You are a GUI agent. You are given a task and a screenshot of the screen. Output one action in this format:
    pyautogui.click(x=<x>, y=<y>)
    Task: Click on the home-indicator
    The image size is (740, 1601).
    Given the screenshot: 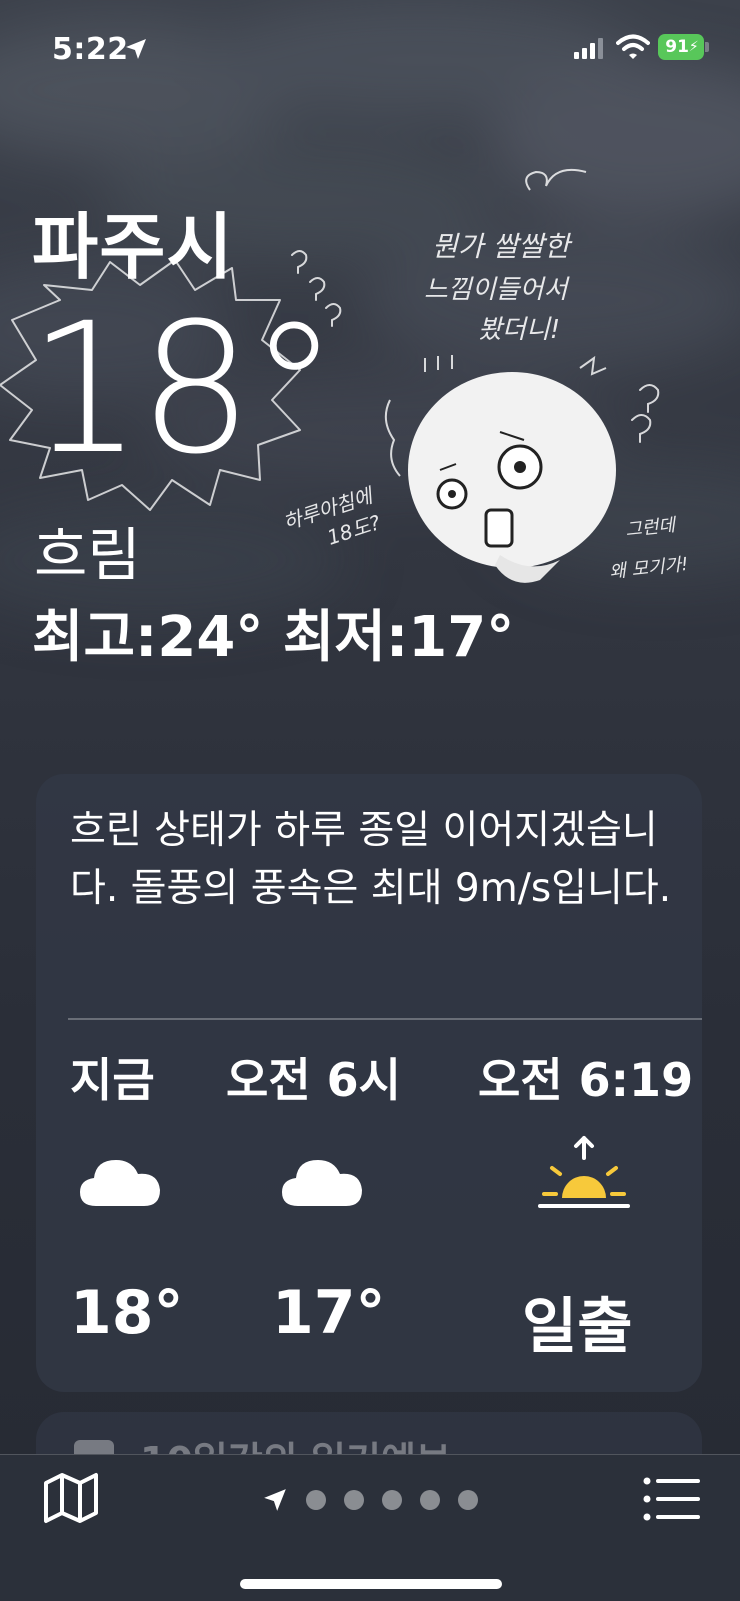 What is the action you would take?
    pyautogui.click(x=371, y=1584)
    